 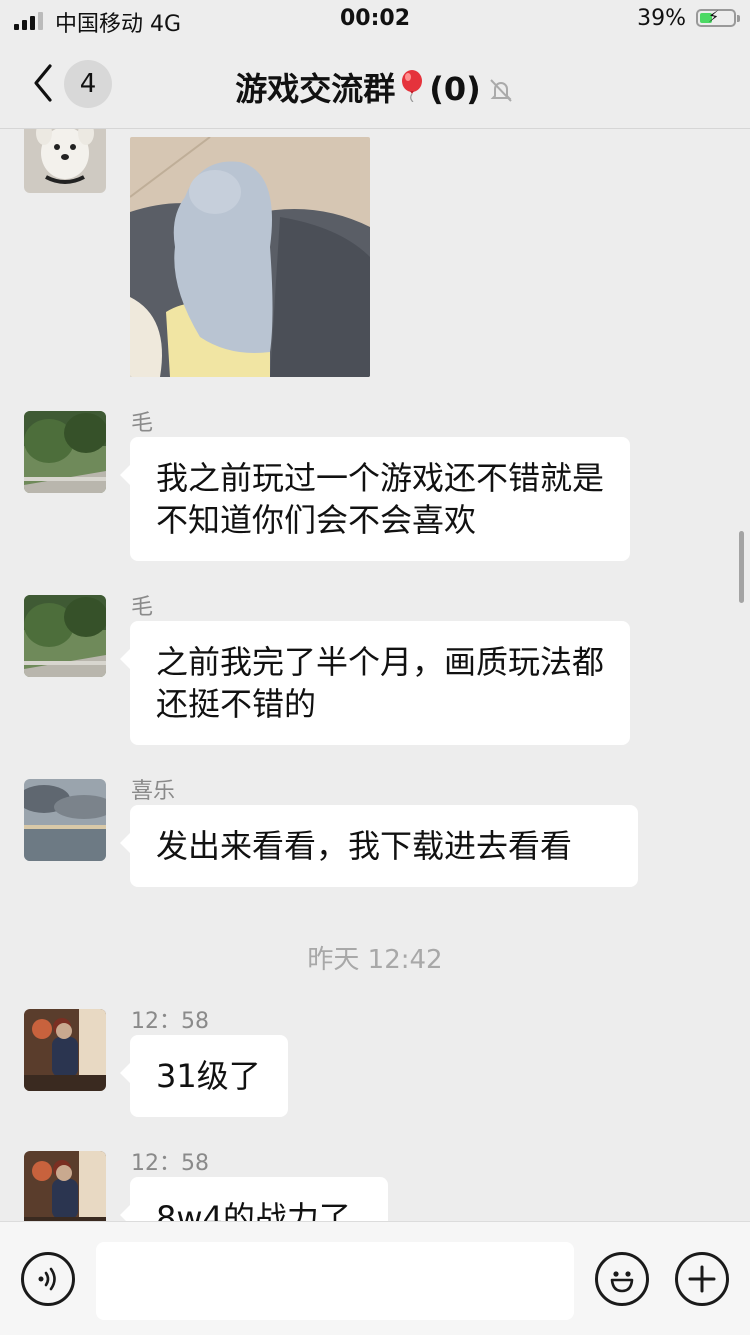 I want to click on voice-button, so click(x=48, y=1279).